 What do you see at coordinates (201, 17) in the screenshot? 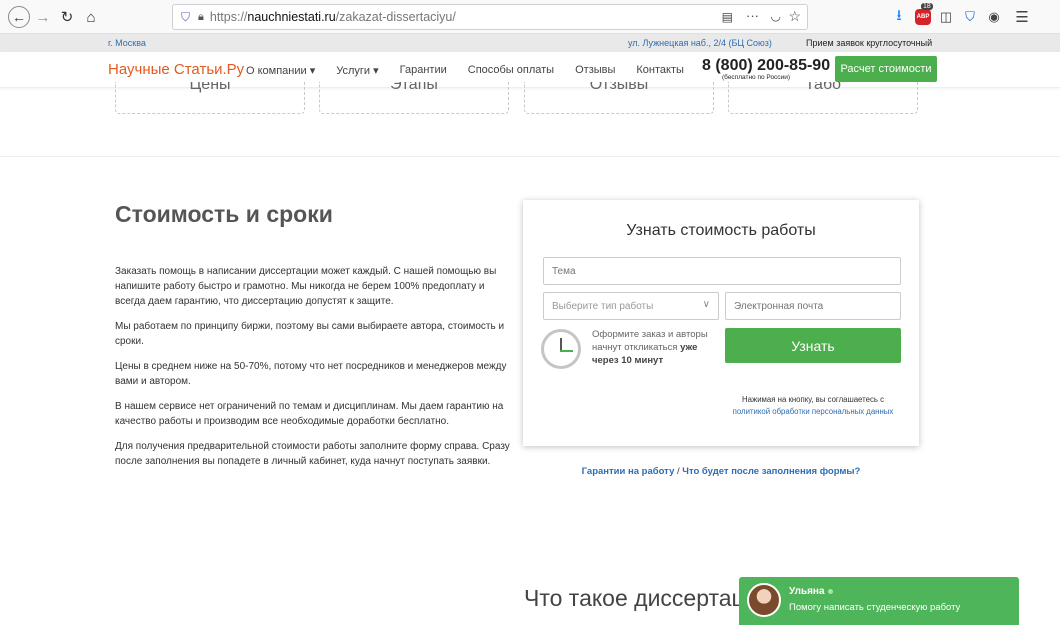
I see `lock-icon: 🔒︎` at bounding box center [201, 17].